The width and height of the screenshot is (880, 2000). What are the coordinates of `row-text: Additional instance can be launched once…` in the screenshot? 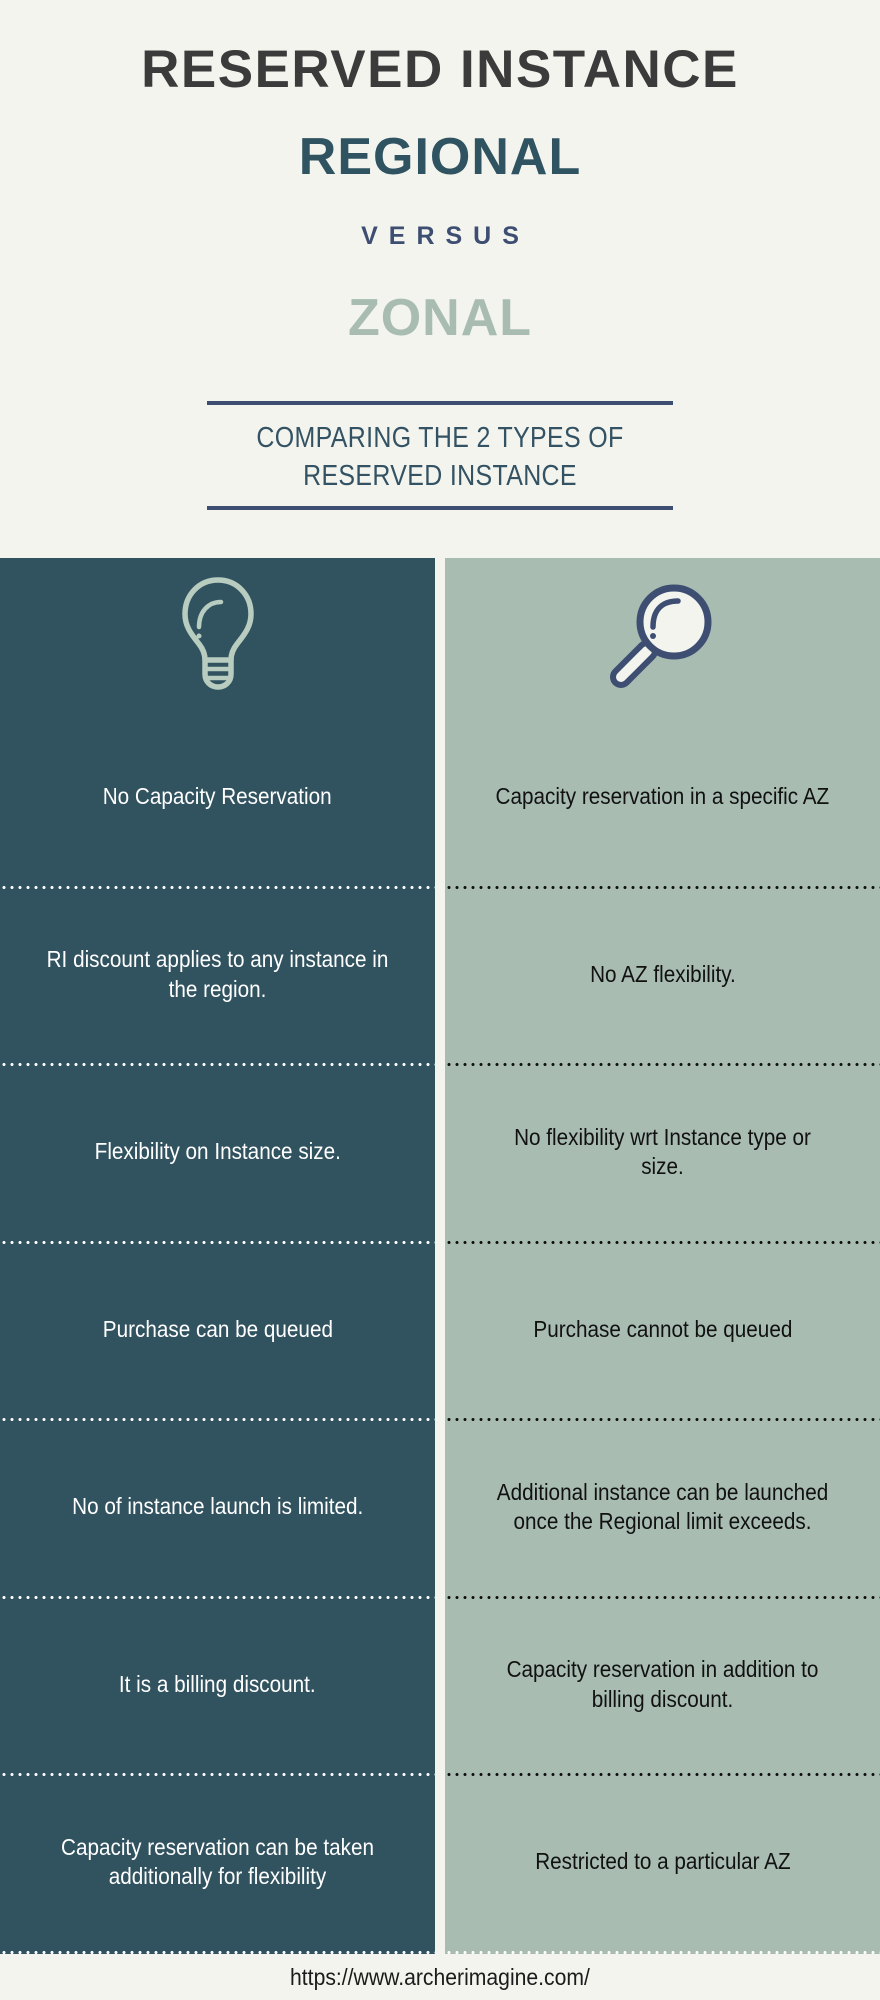 It's located at (662, 1506).